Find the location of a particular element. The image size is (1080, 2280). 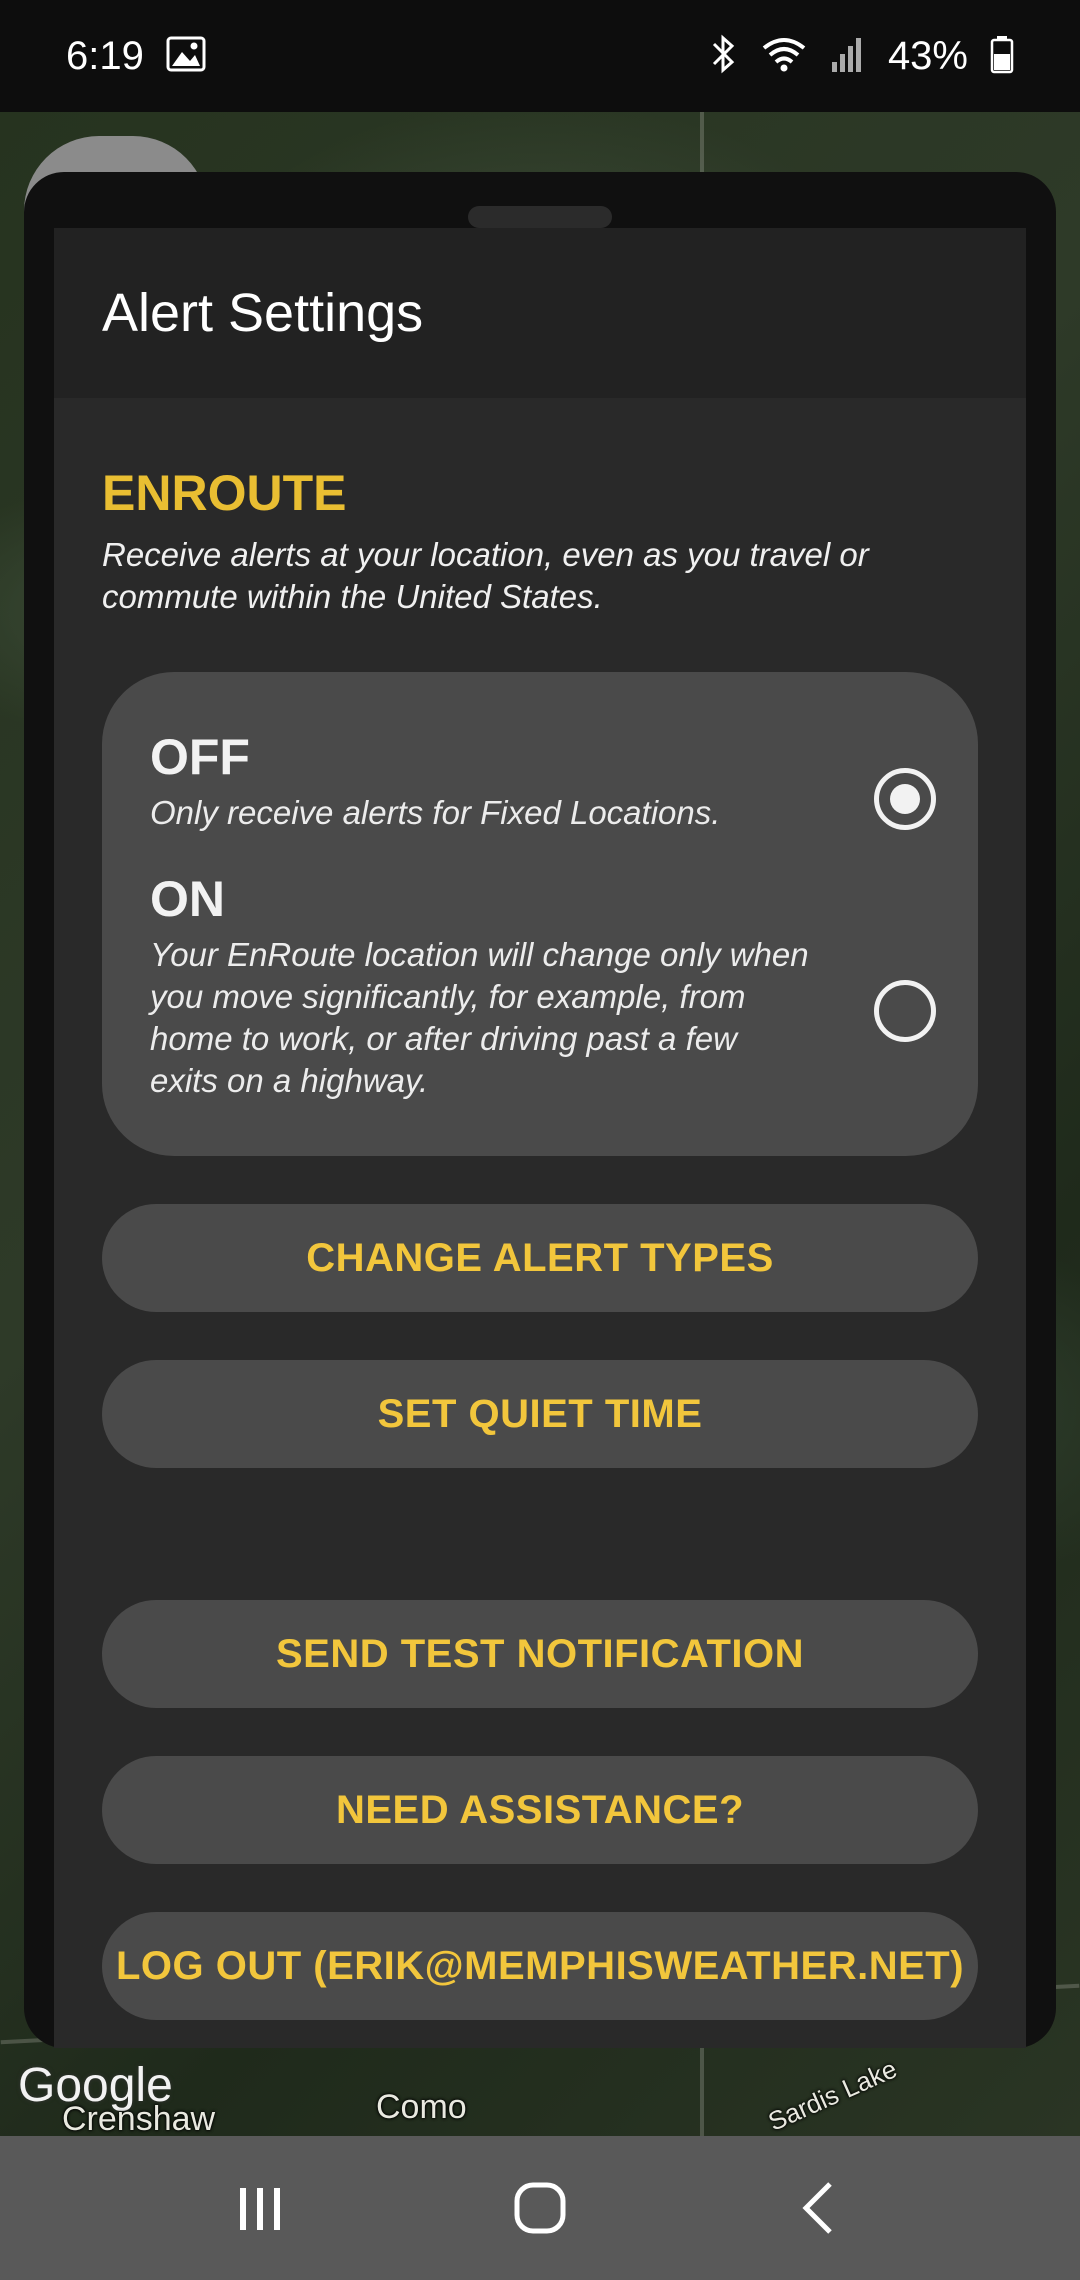

image-icon is located at coordinates (186, 56).